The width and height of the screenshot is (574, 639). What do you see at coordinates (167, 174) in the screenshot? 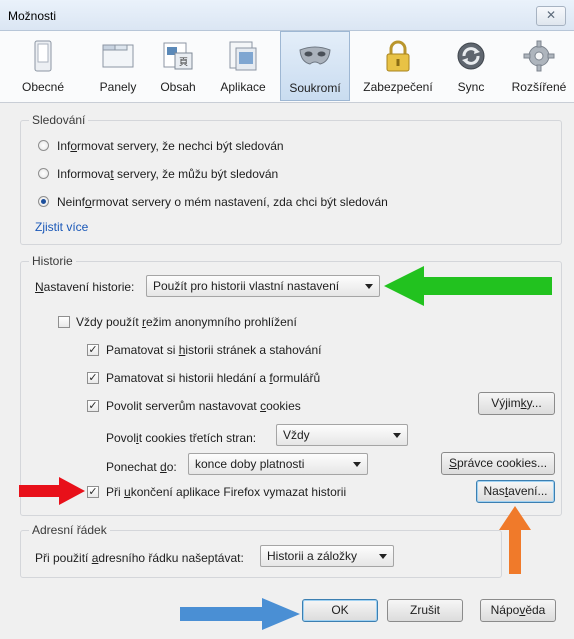
I see `tracking-option-2: Informovat servery, že můžu být sledován` at bounding box center [167, 174].